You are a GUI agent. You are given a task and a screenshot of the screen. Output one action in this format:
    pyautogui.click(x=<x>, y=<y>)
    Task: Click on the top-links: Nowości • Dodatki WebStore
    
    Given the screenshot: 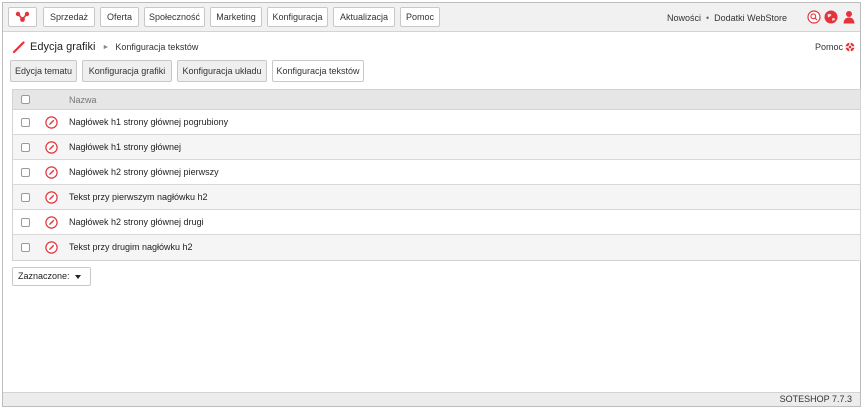 What is the action you would take?
    pyautogui.click(x=727, y=18)
    